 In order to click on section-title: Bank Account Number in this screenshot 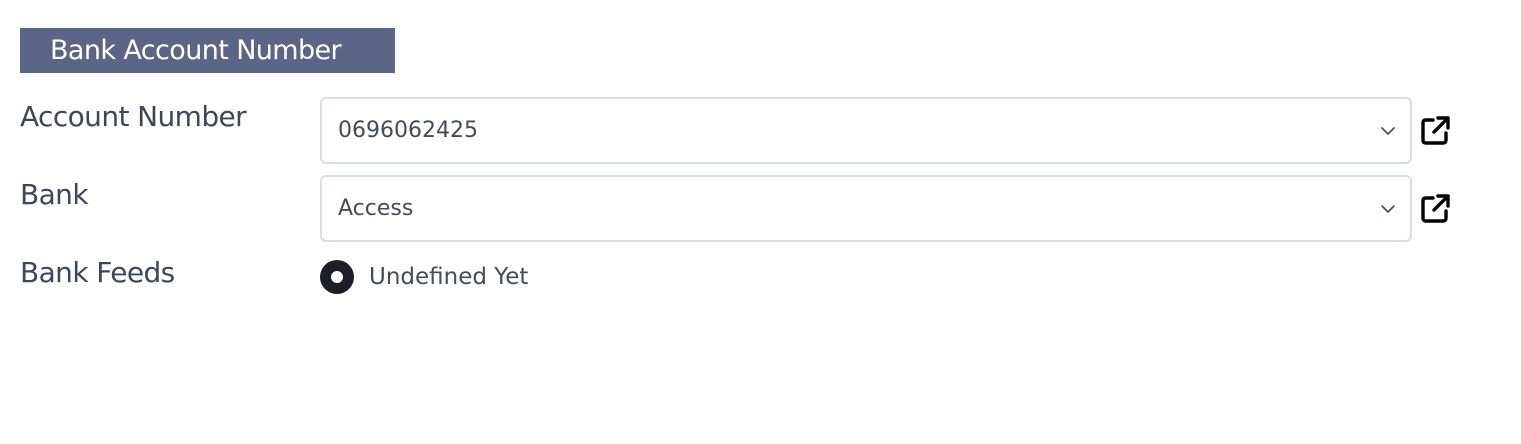, I will do `click(207, 50)`.